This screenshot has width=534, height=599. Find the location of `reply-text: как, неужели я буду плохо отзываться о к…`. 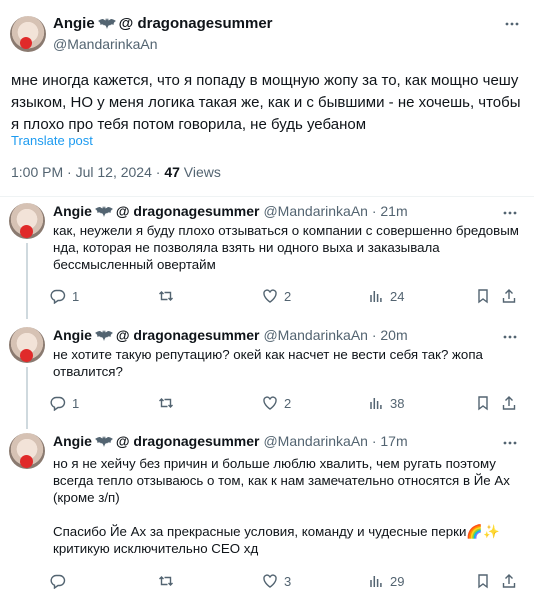

reply-text: как, неужели я буду плохо отзываться о к… is located at coordinates (288, 247).